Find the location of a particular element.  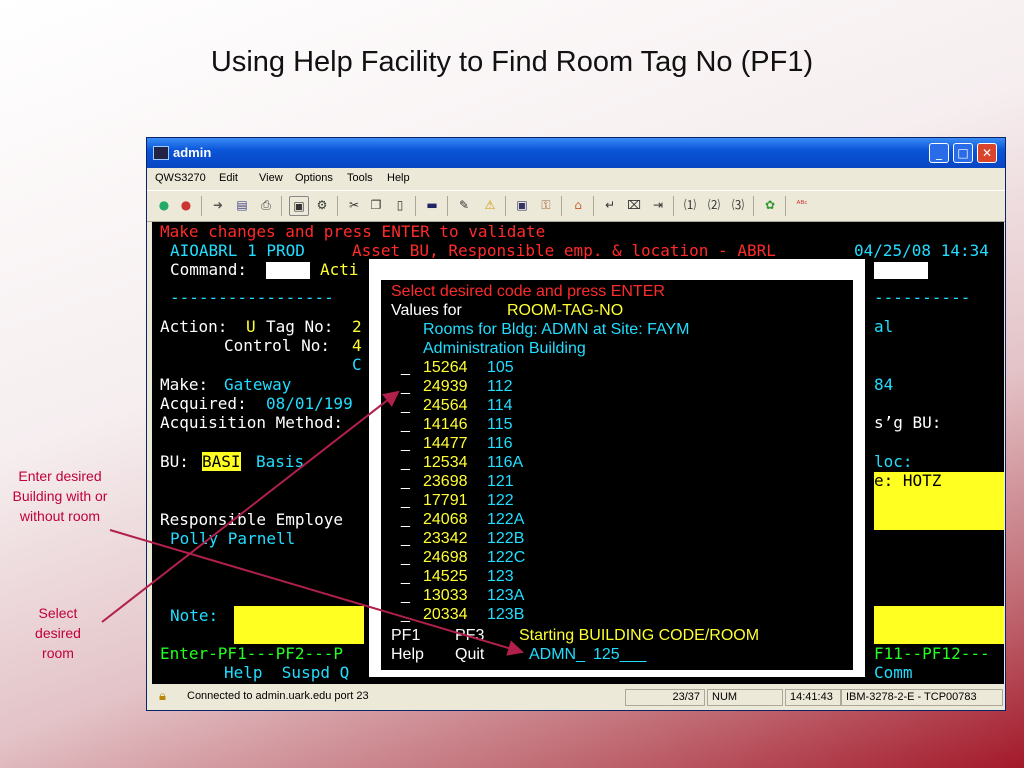

room-tag-number: 14146 is located at coordinates (445, 424).